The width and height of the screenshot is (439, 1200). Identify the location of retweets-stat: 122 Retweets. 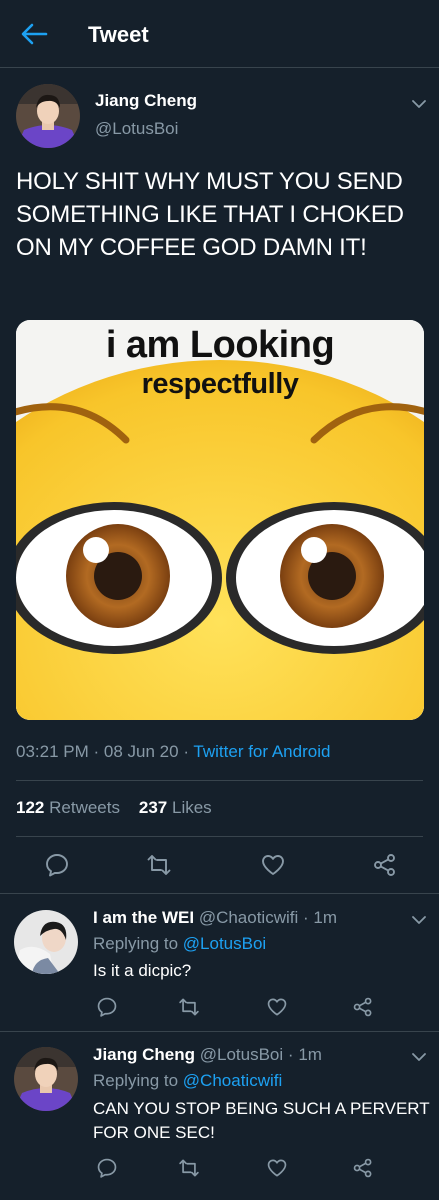
(68, 807).